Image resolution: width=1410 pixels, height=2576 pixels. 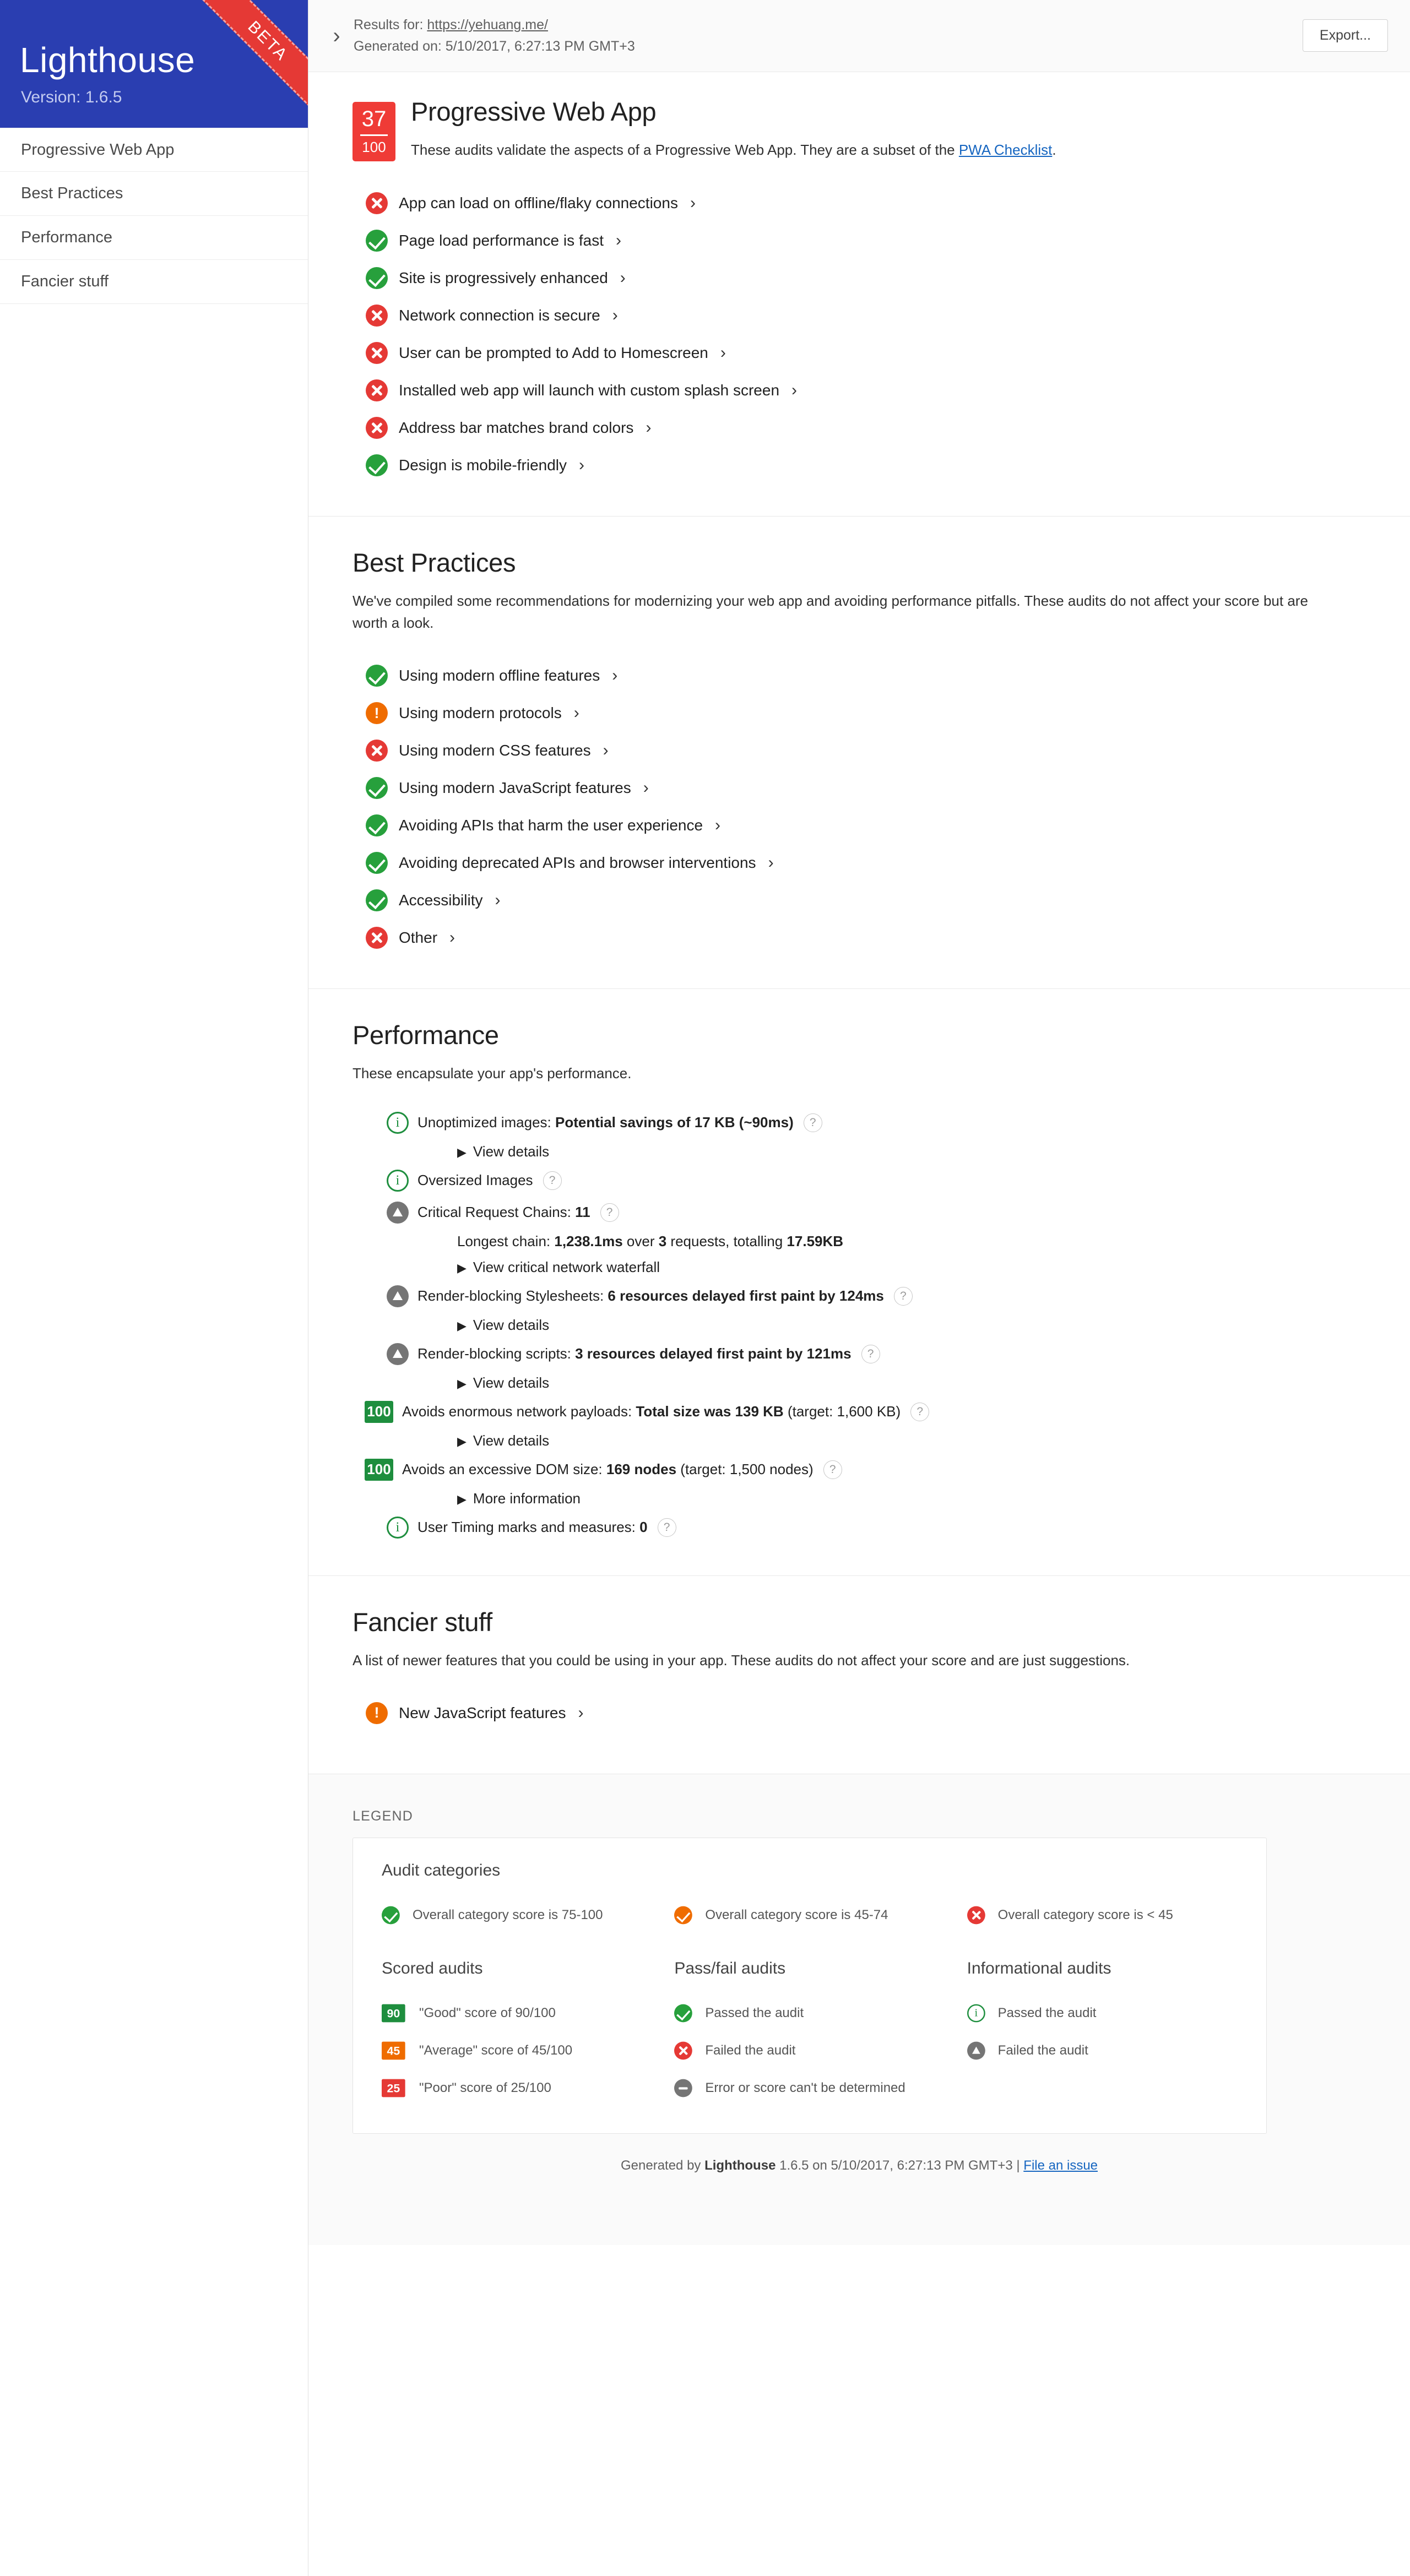 What do you see at coordinates (809, 2050) in the screenshot?
I see `legend-item: Failed the audit` at bounding box center [809, 2050].